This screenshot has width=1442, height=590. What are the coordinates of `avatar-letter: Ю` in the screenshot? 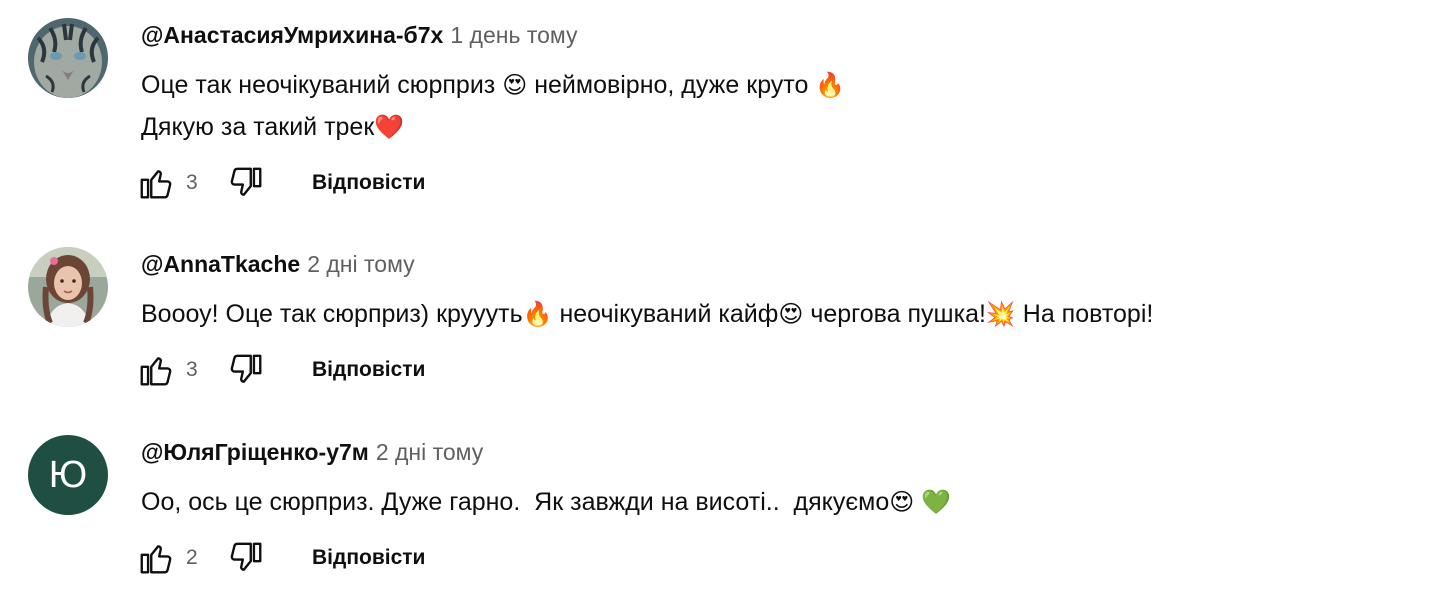 It's located at (68, 474).